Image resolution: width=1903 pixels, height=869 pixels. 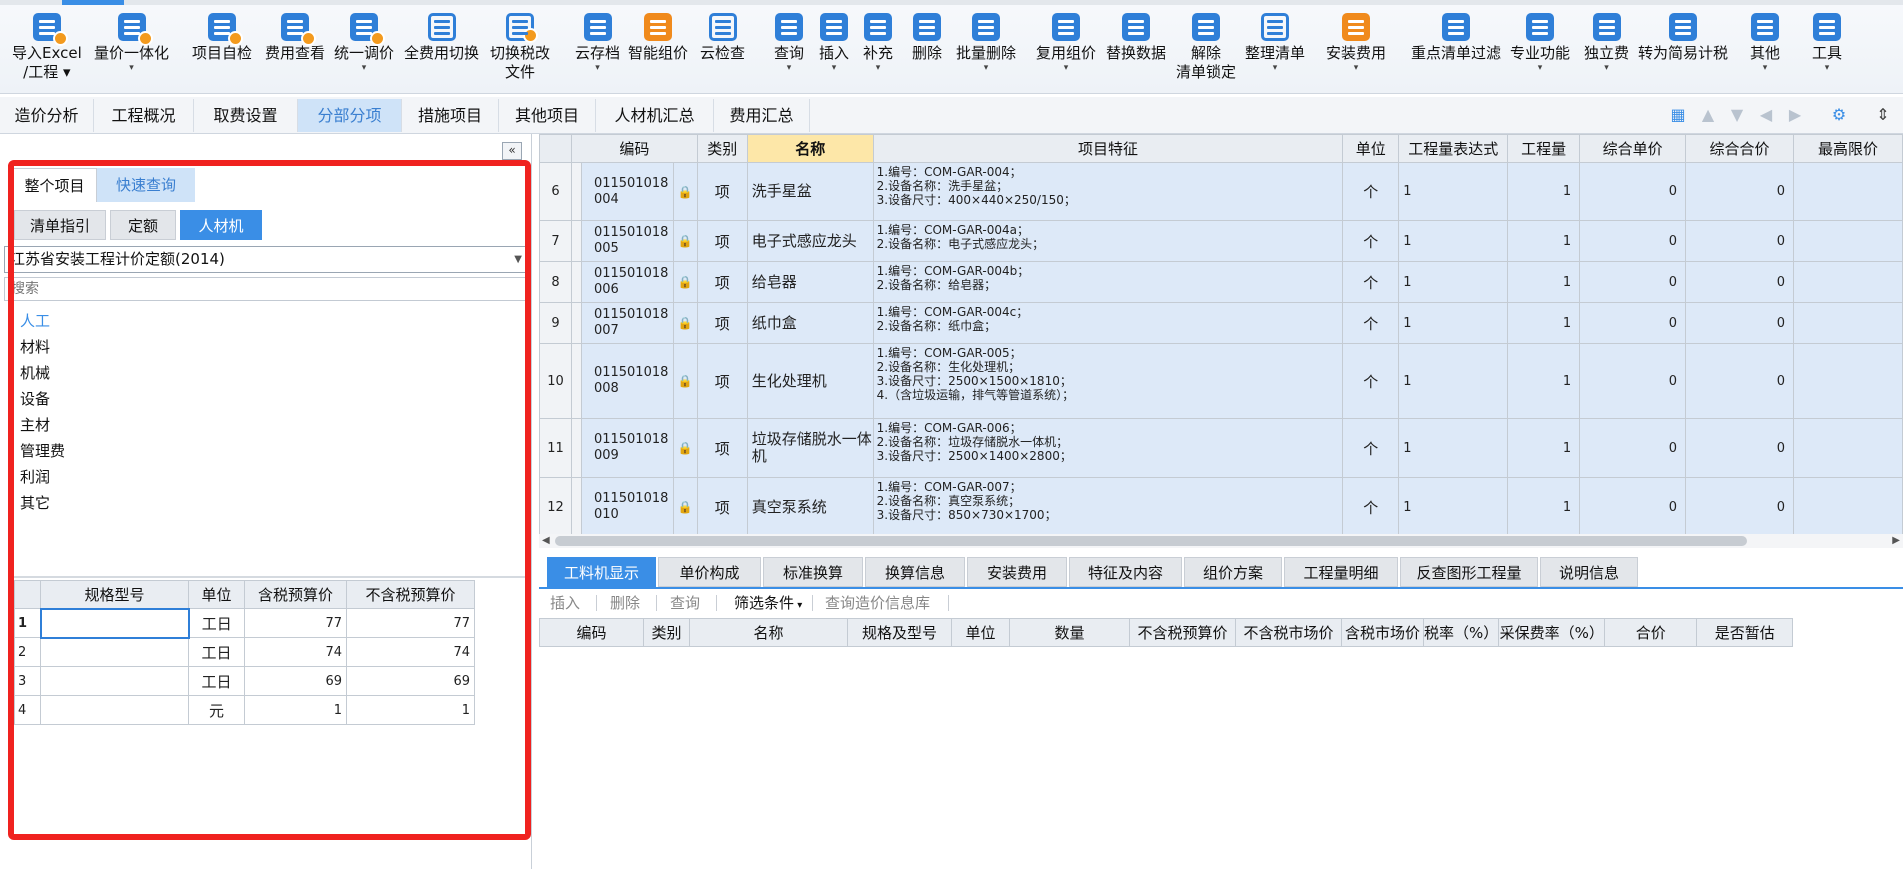 What do you see at coordinates (1469, 572) in the screenshot?
I see `tab-reverse-graphic-quantity: 反查图形工程量` at bounding box center [1469, 572].